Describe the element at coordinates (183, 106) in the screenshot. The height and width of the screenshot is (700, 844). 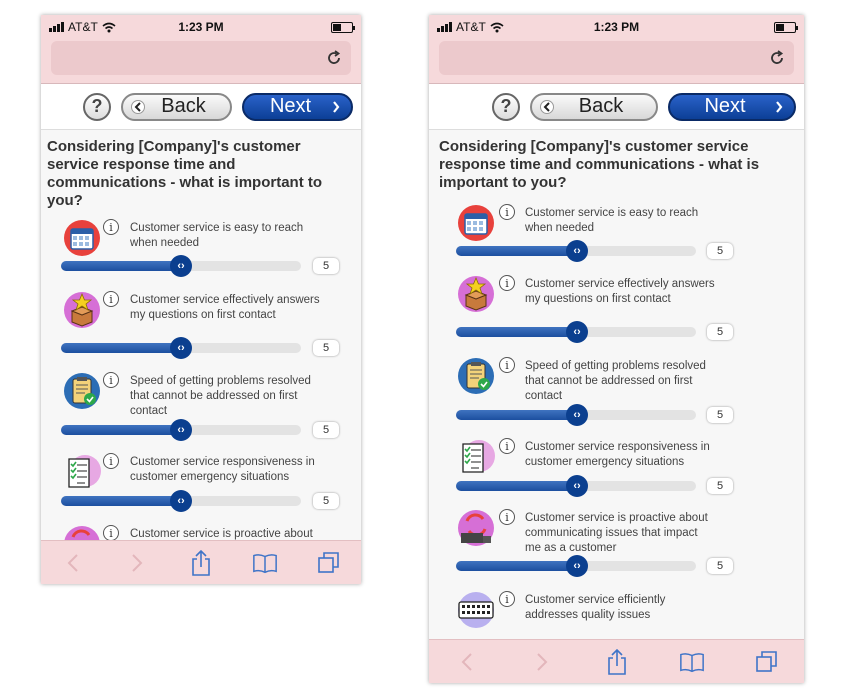
I see `back-label: Back` at that location.